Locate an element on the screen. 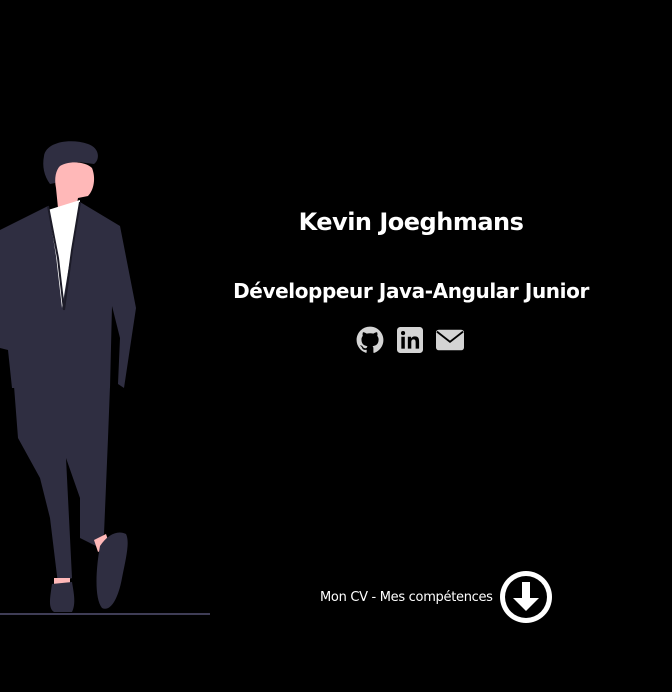 The image size is (672, 692). github-icon is located at coordinates (370, 339).